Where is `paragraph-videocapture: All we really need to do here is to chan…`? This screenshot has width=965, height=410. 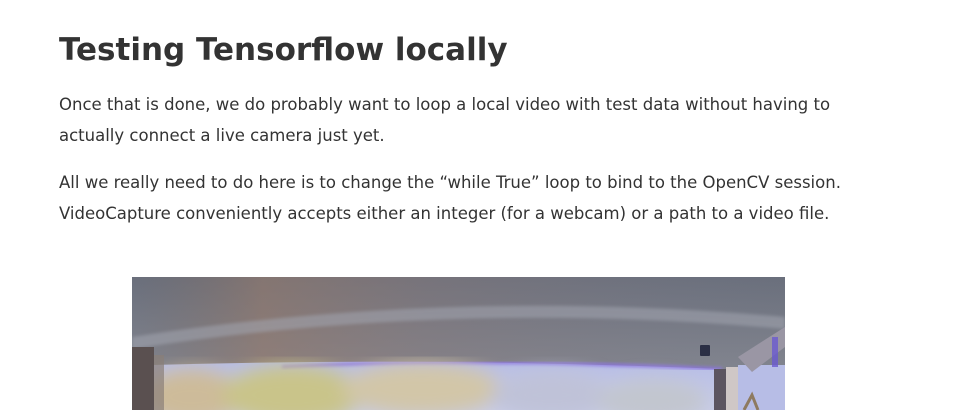 paragraph-videocapture: All we really need to do here is to chan… is located at coordinates (450, 198).